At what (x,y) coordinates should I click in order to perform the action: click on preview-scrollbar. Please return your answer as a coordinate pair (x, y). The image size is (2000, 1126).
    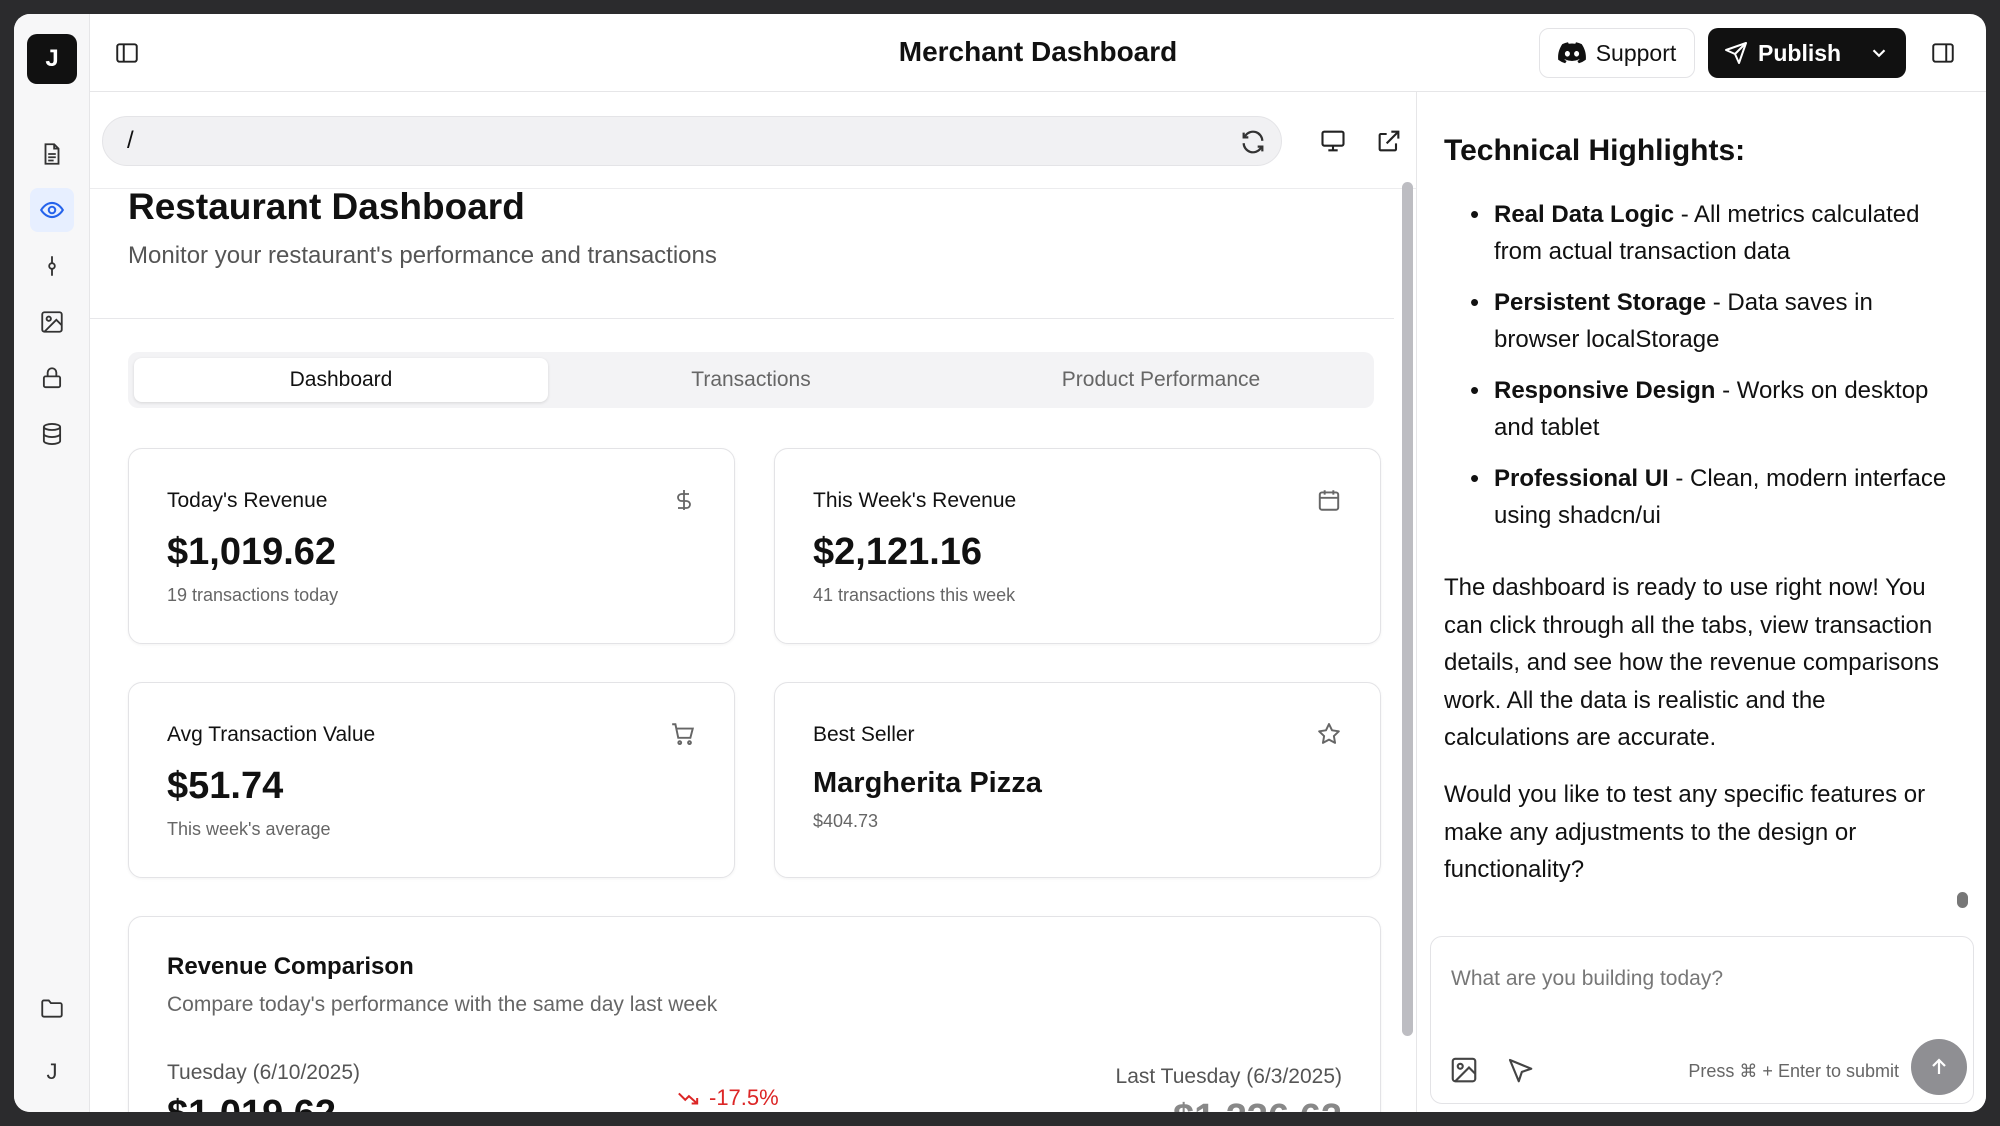
    Looking at the image, I should click on (1407, 609).